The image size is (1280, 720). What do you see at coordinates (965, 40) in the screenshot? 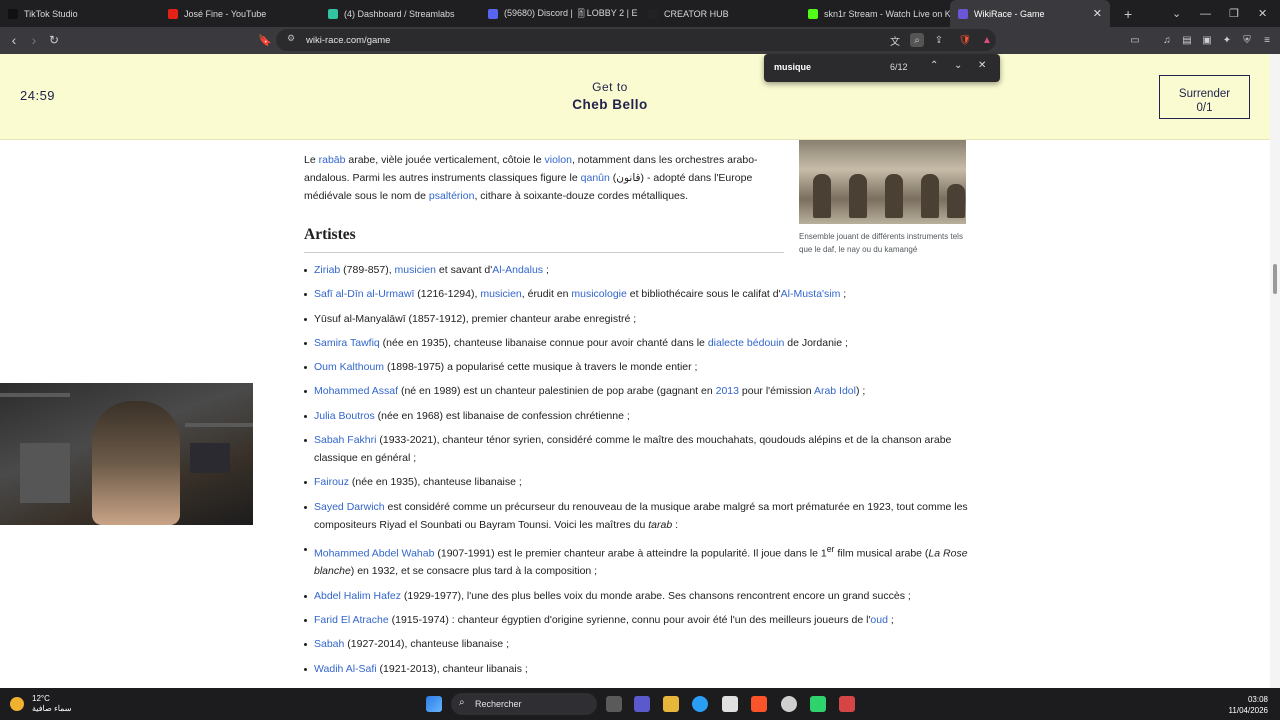
I see `brave-shields-icon: 🛡` at bounding box center [965, 40].